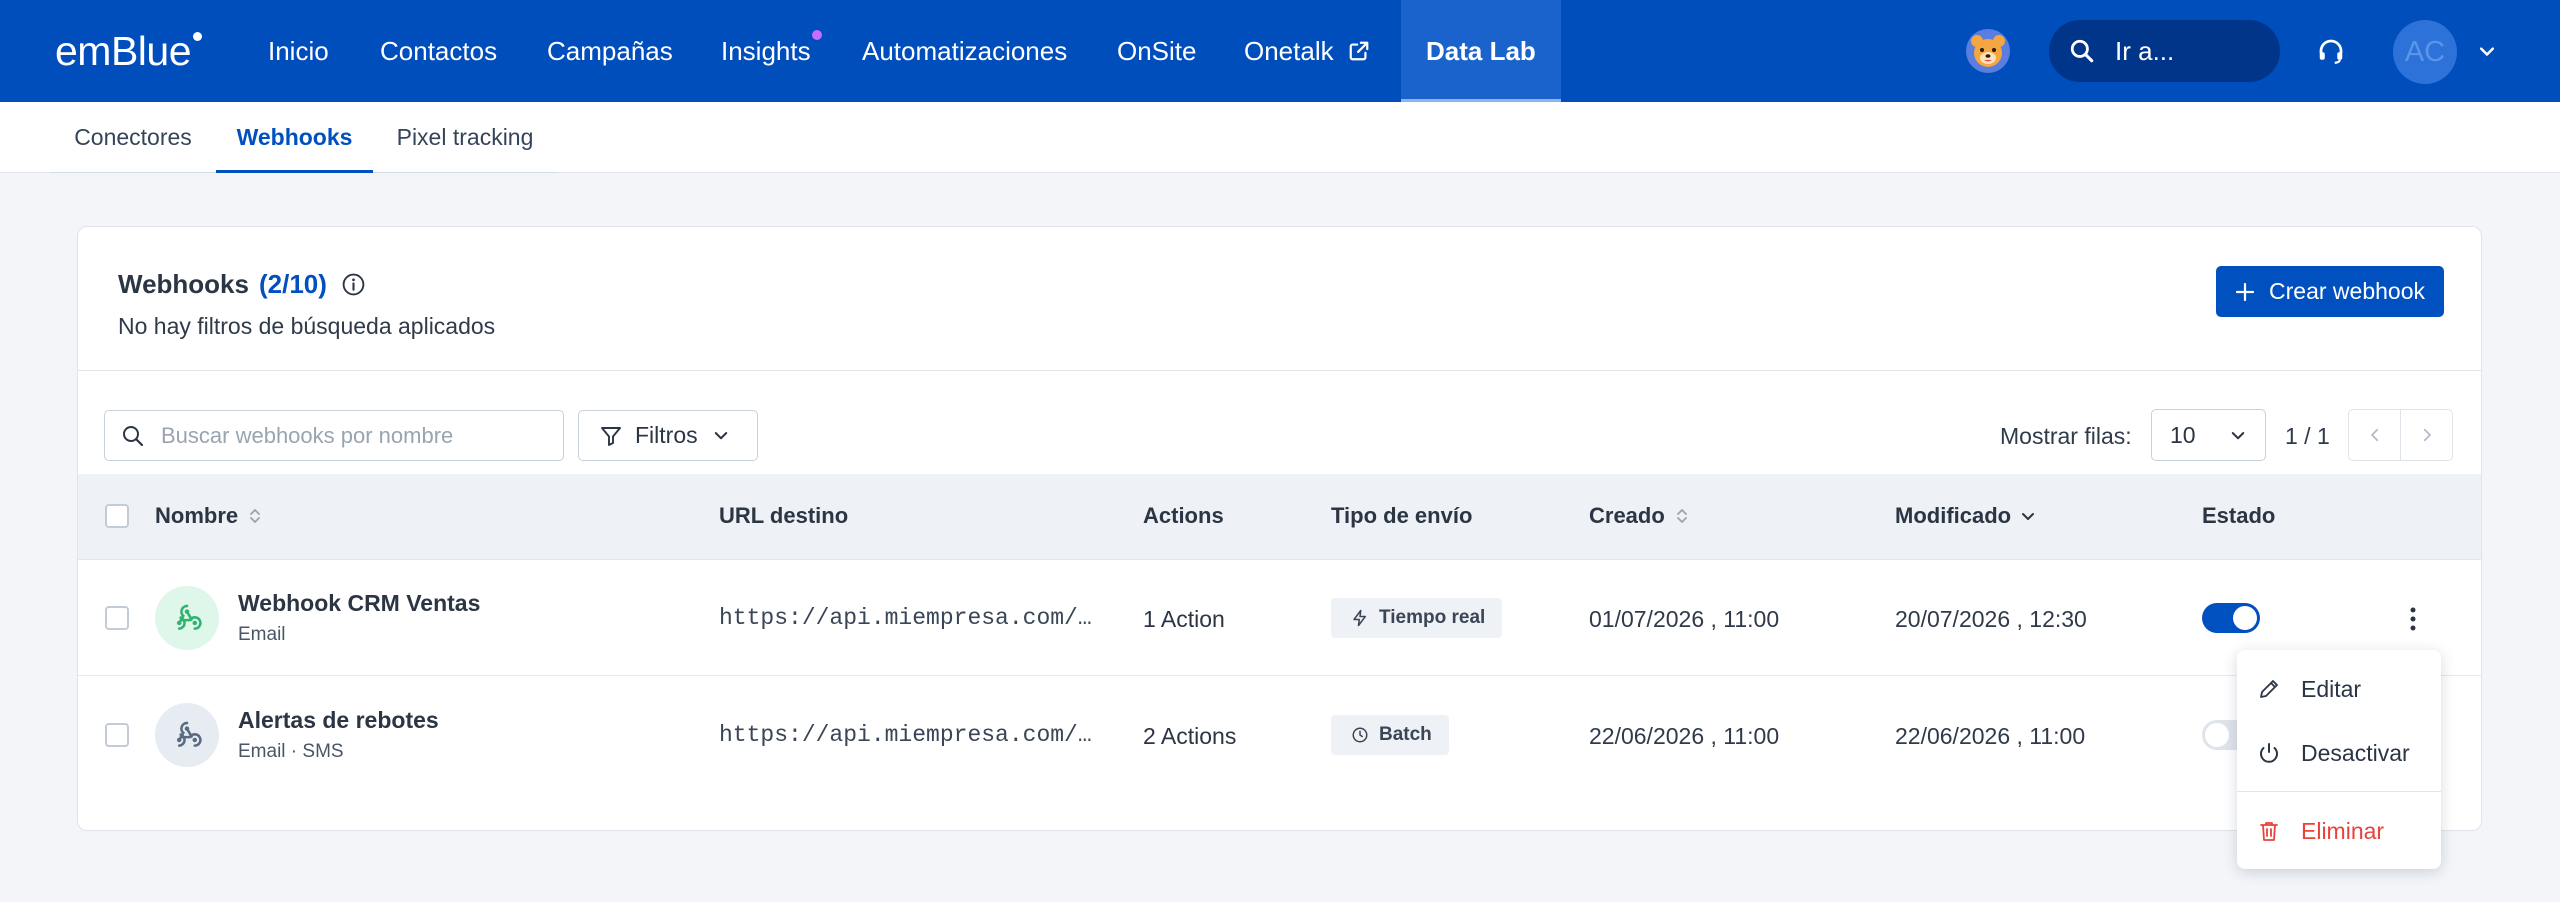 The height and width of the screenshot is (902, 2560). I want to click on nav-item-label: Insights, so click(766, 50).